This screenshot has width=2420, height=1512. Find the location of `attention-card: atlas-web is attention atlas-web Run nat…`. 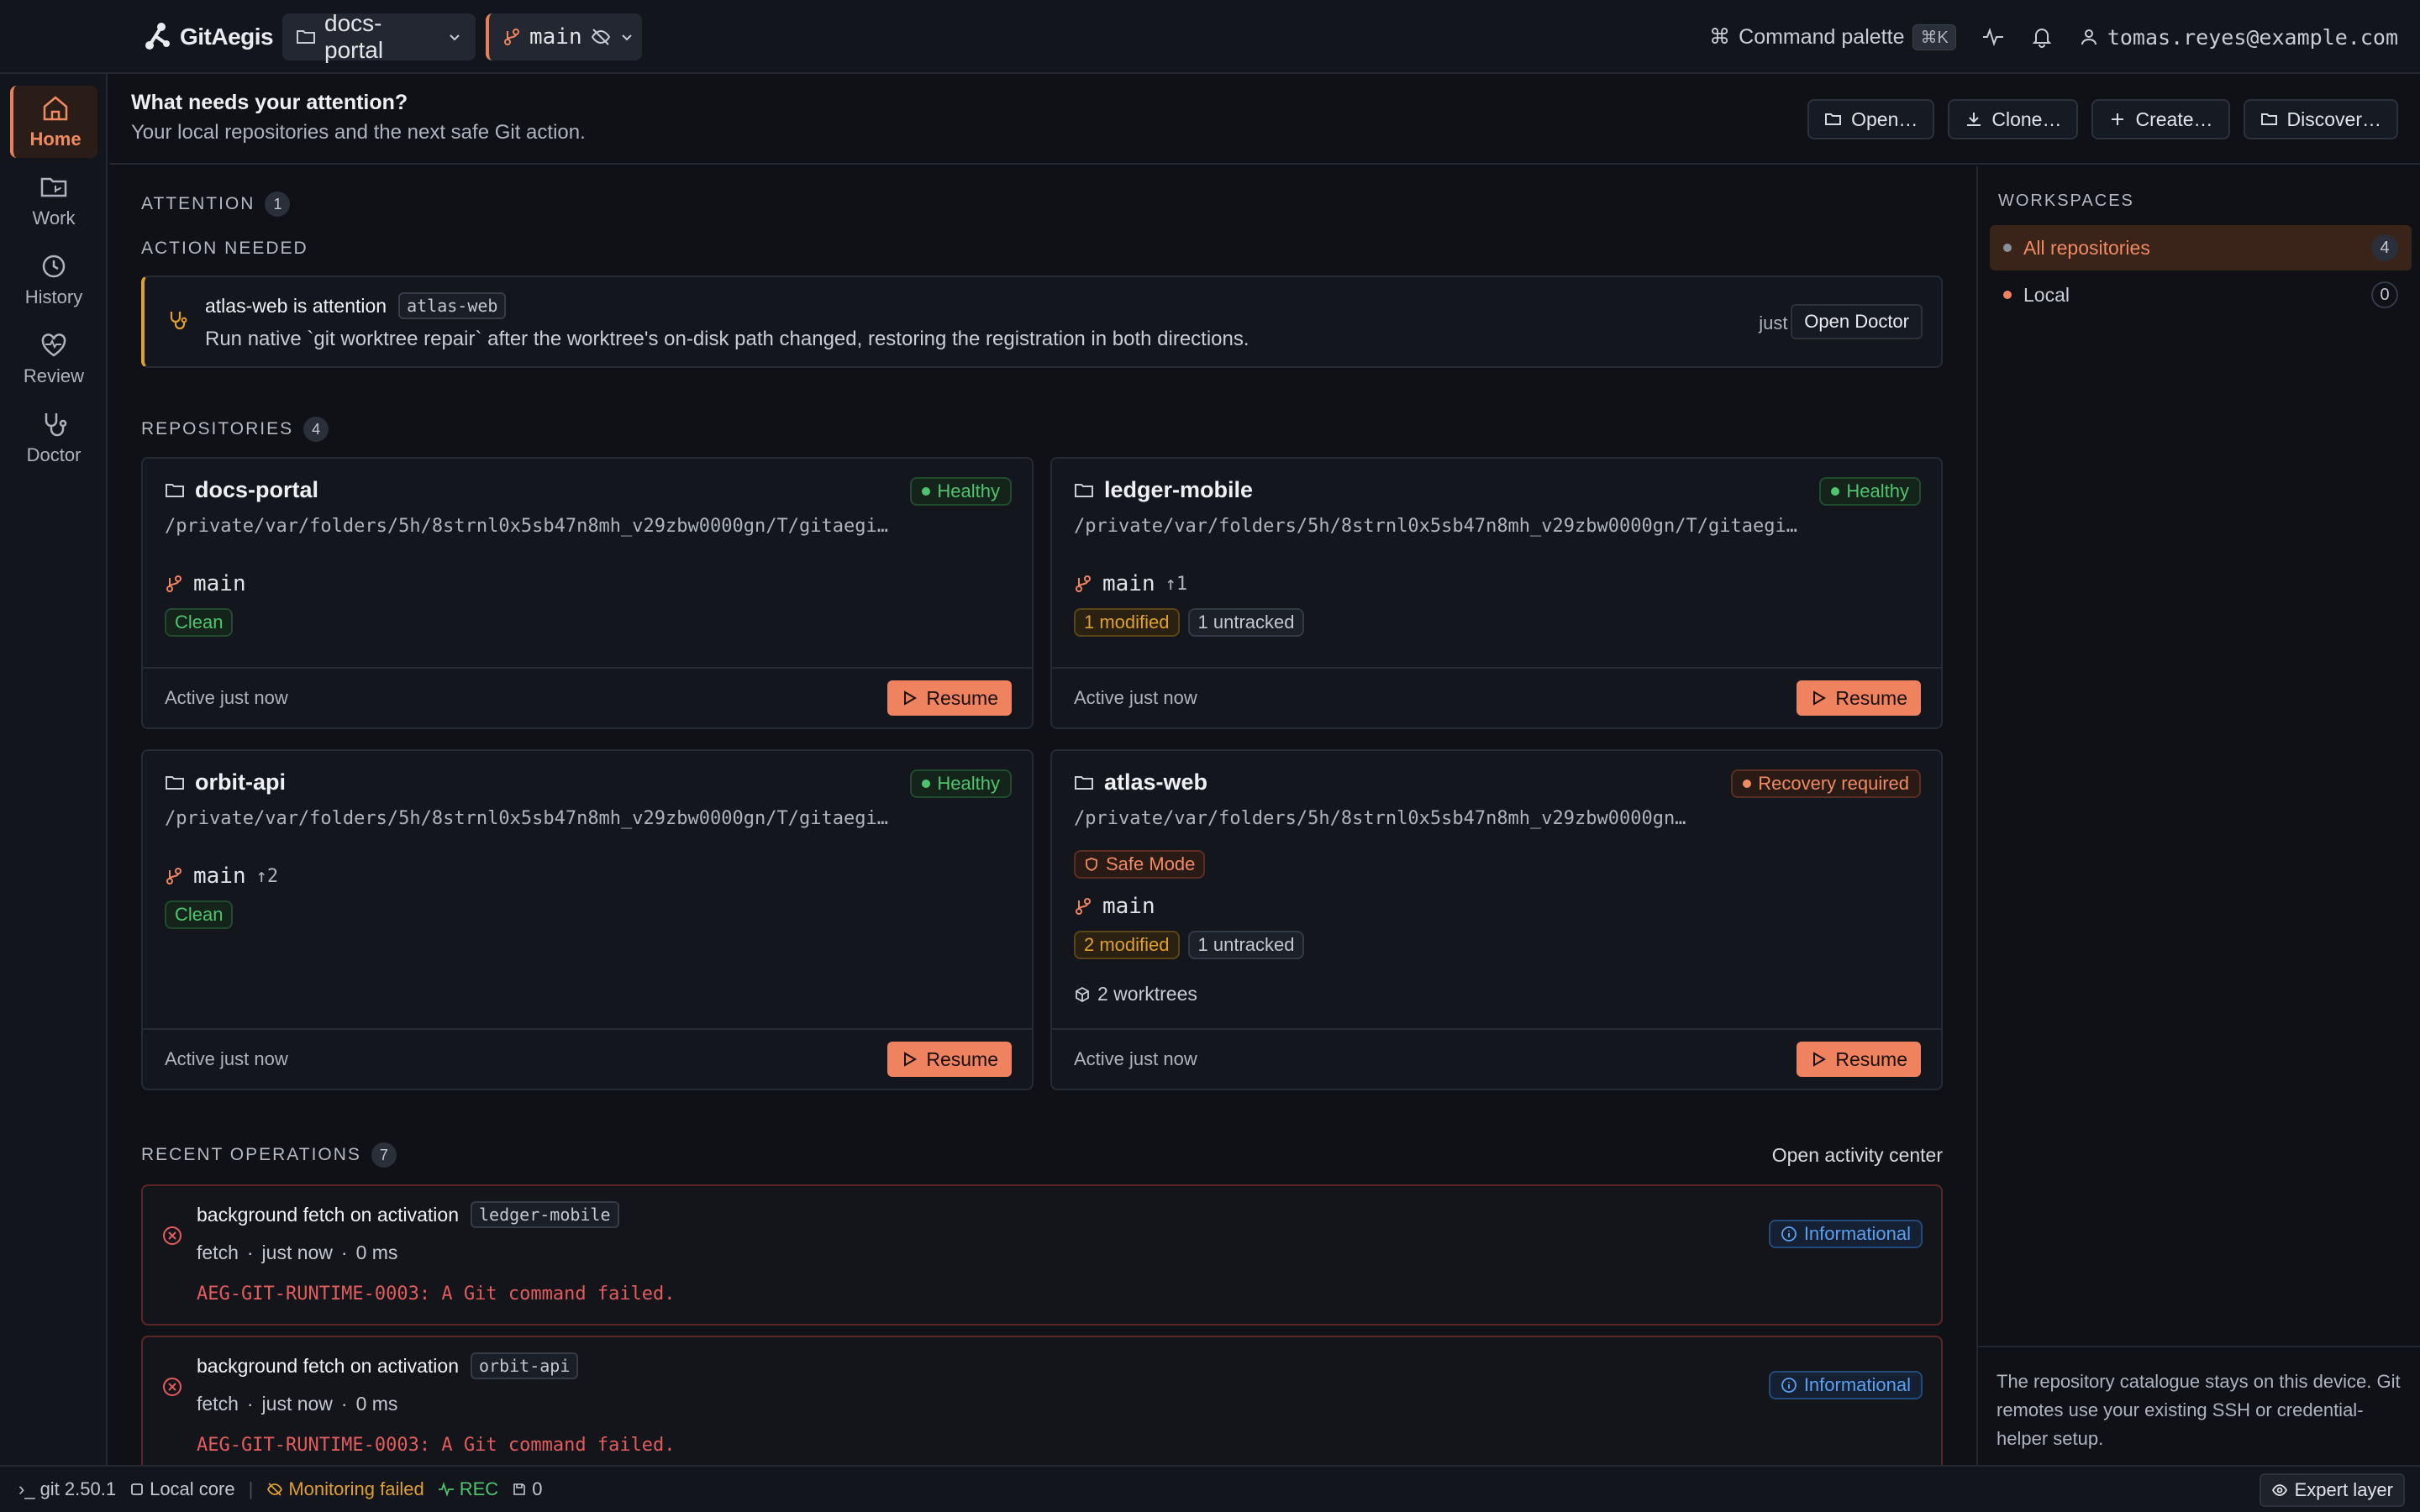

attention-card: atlas-web is attention atlas-web Run nat… is located at coordinates (1042, 322).